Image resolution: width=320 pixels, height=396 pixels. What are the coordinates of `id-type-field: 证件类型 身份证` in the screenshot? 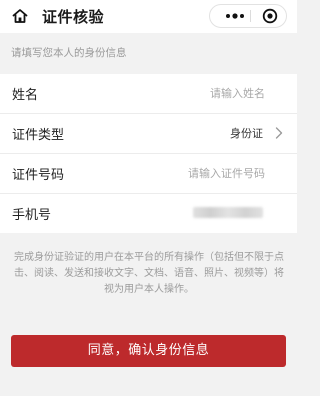 It's located at (148, 133).